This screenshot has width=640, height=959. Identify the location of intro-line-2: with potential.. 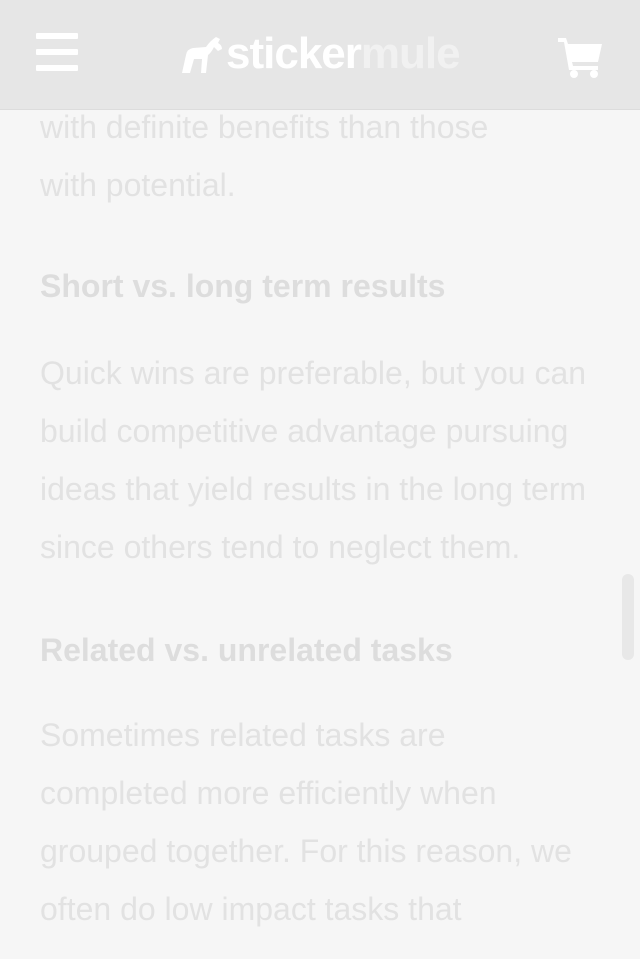
(138, 185).